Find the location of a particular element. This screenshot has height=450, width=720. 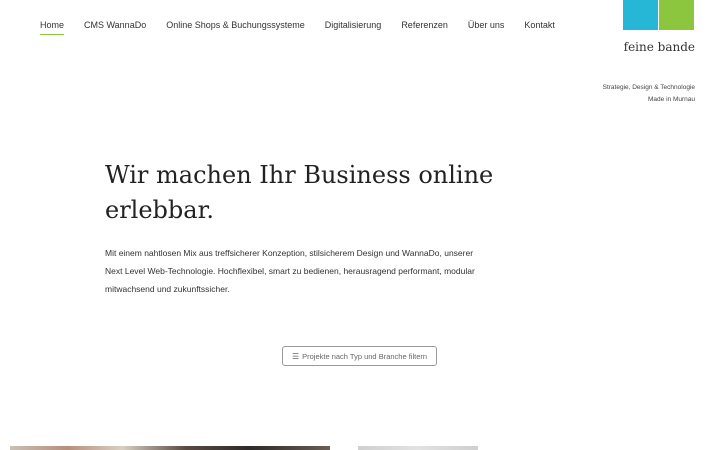

project-teaser-image is located at coordinates (170, 448).